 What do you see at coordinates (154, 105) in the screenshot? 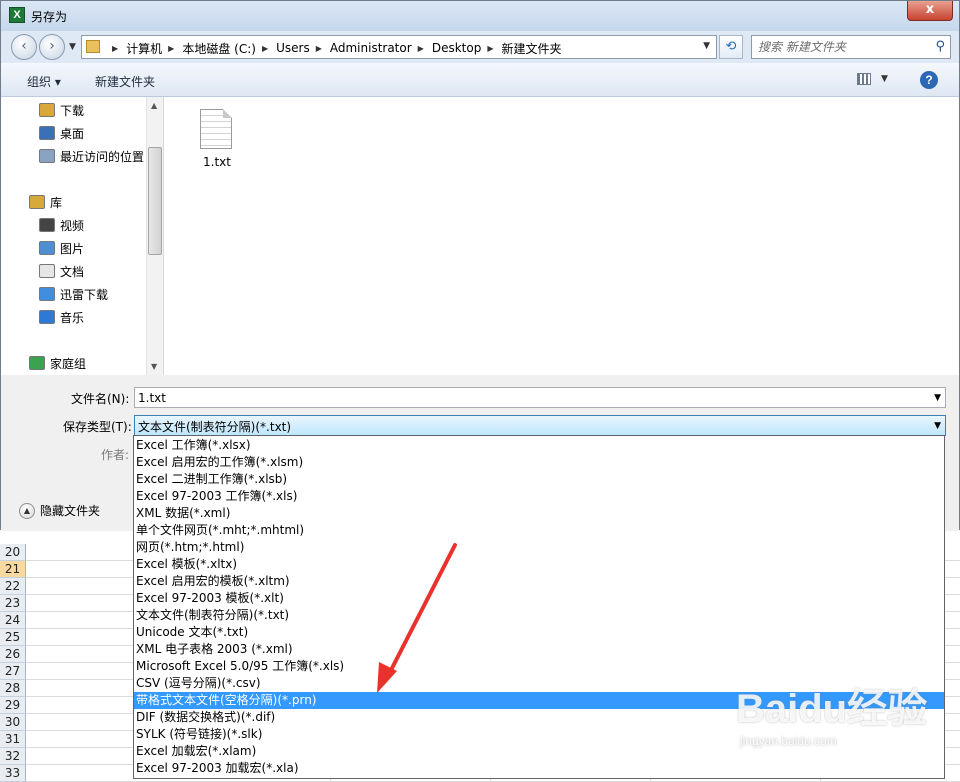
I see `scroll-up-icon: ▲` at bounding box center [154, 105].